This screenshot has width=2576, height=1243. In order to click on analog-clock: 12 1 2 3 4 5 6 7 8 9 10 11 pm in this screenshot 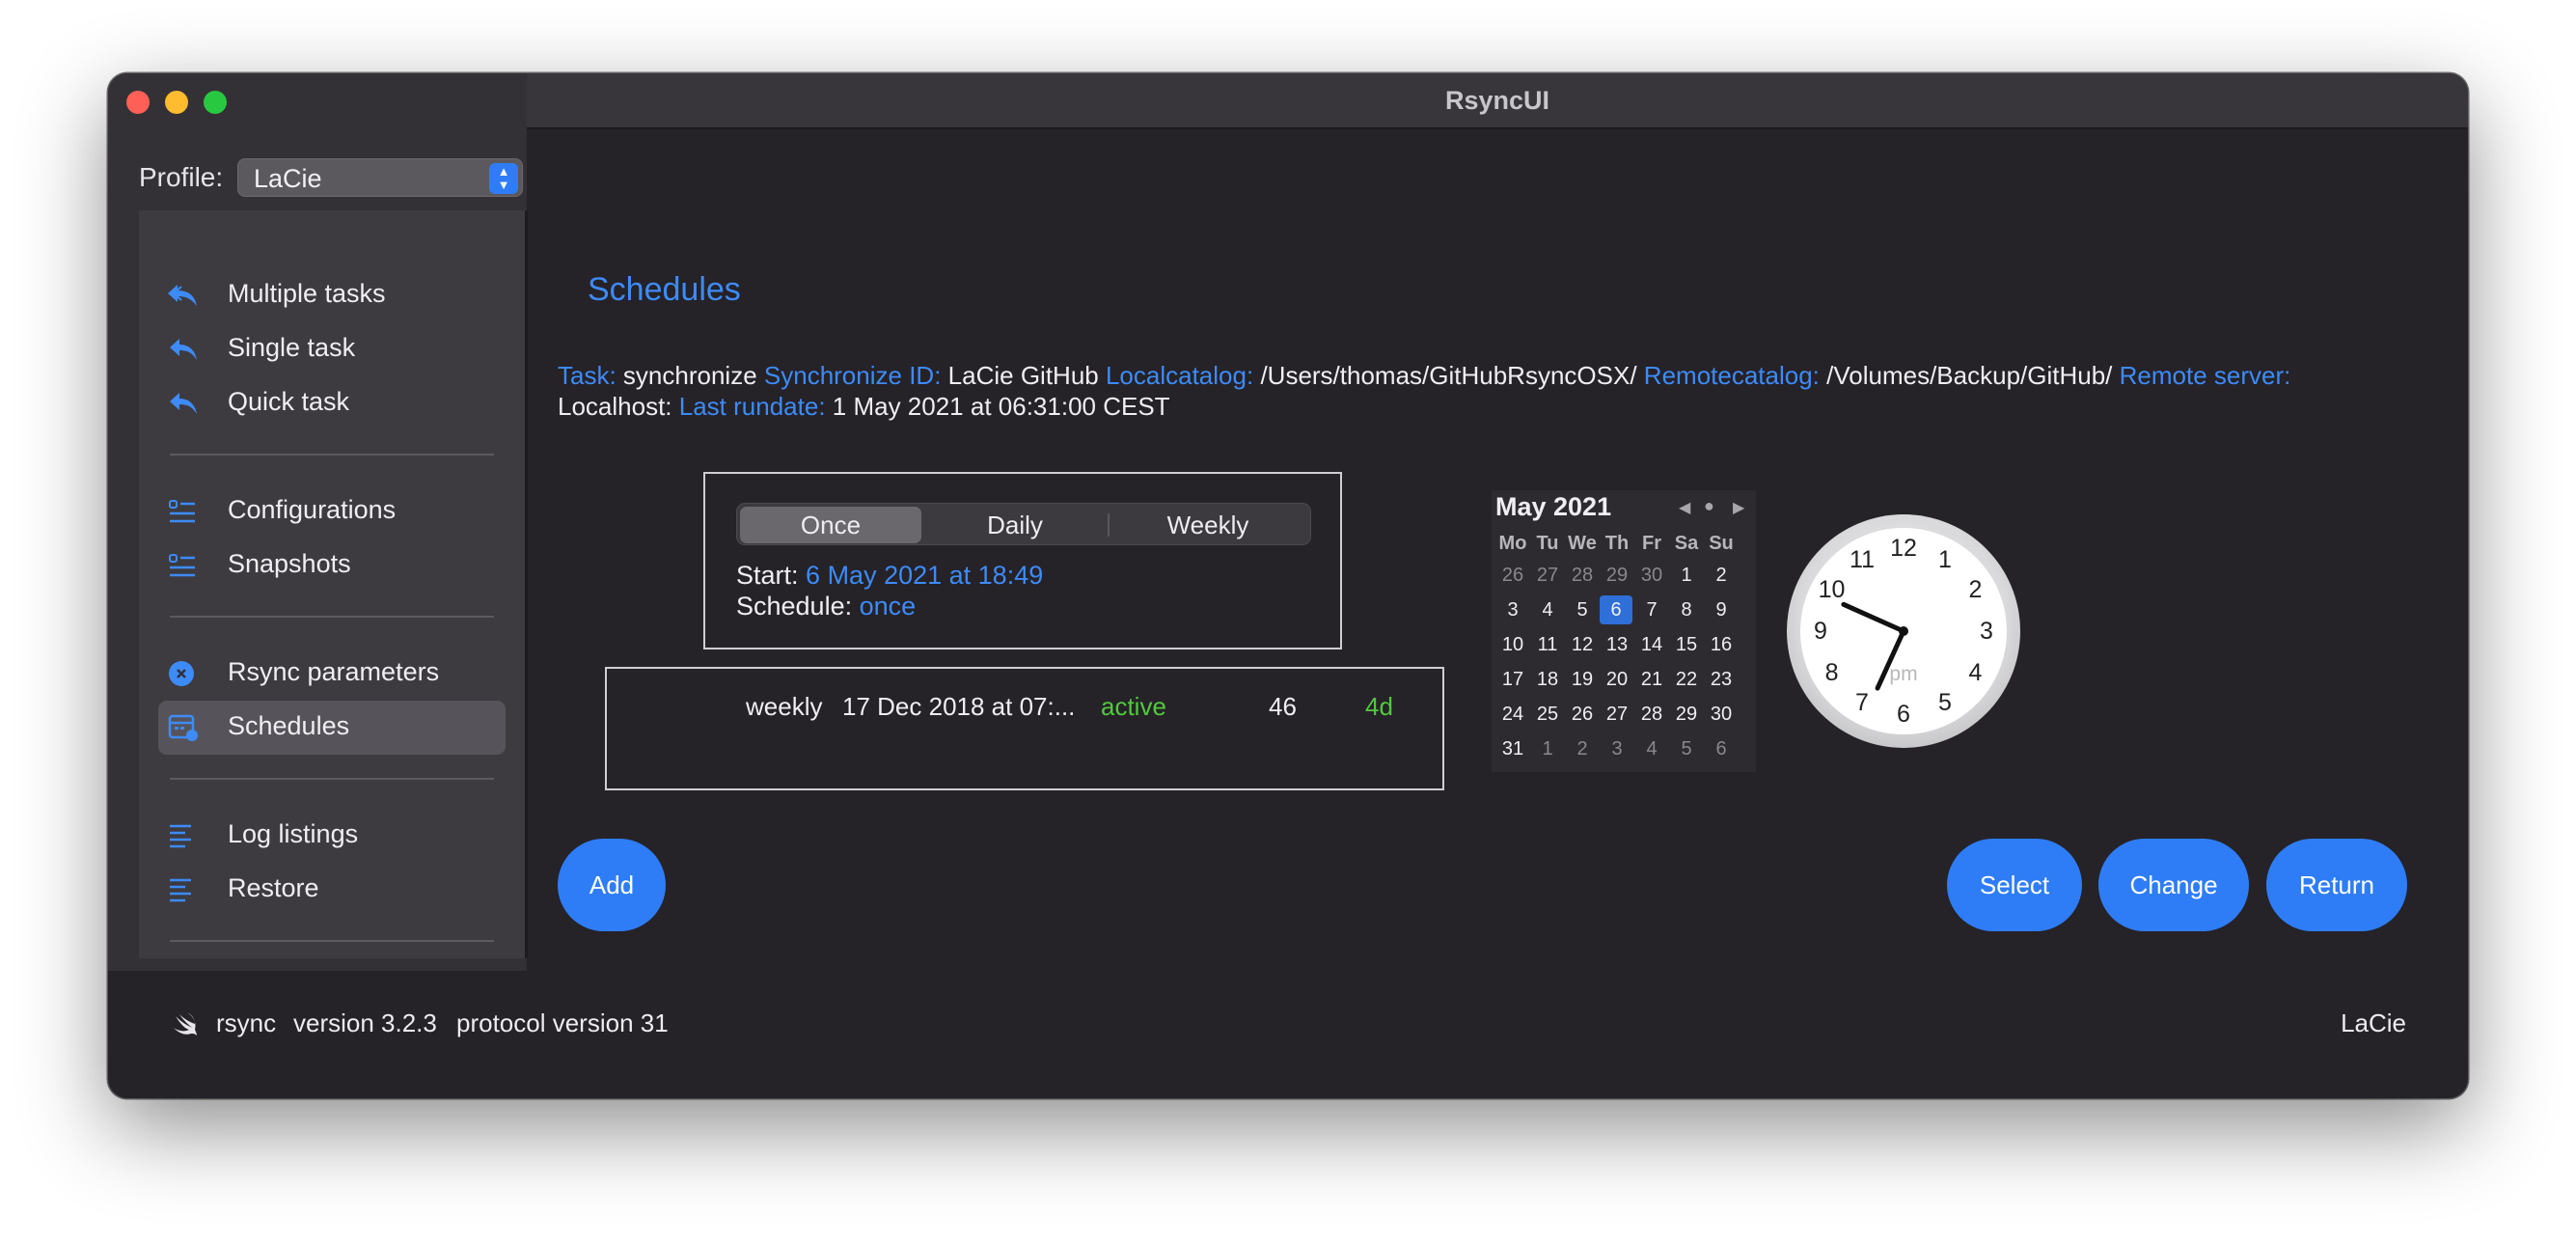, I will do `click(1903, 631)`.